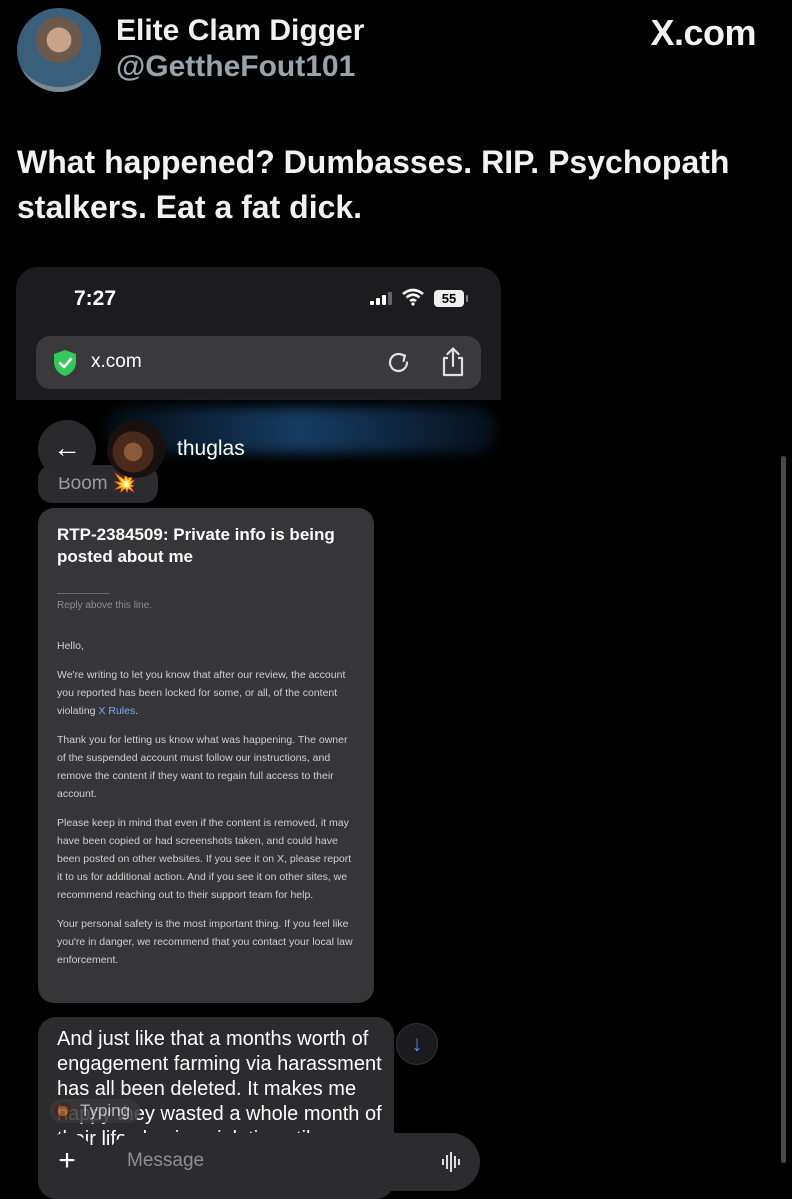 The image size is (792, 1199). I want to click on shield-check-icon, so click(65, 363).